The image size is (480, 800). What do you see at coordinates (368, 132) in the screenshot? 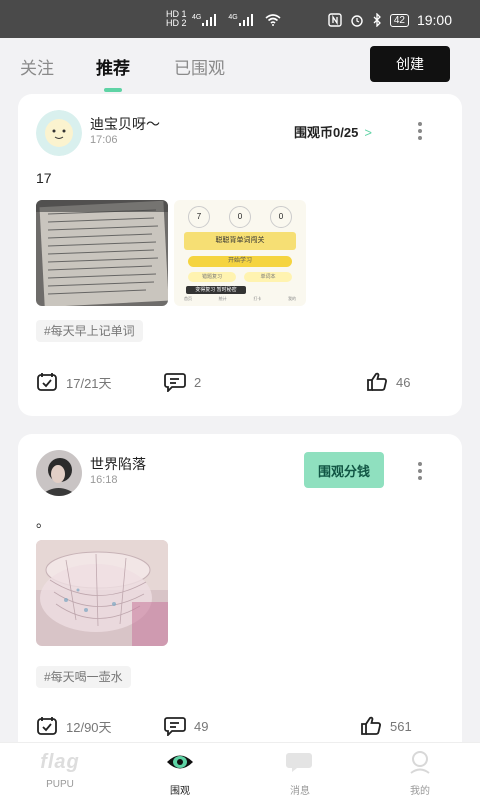
I see `chevron-right-icon: >` at bounding box center [368, 132].